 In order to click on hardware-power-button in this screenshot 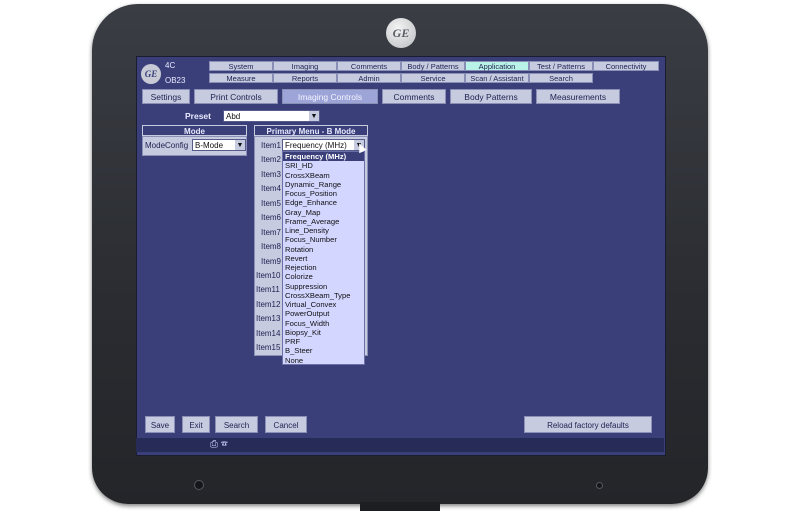, I will do `click(199, 485)`.